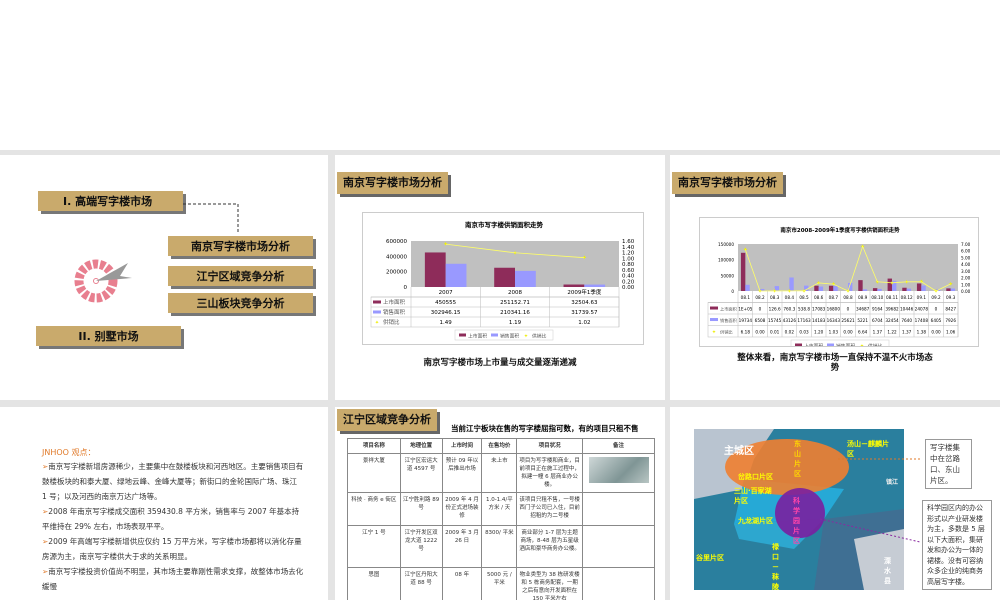  What do you see at coordinates (499, 509) in the screenshot?
I see `cell: 1.0-1.4/平方米 / 天` at bounding box center [499, 509].